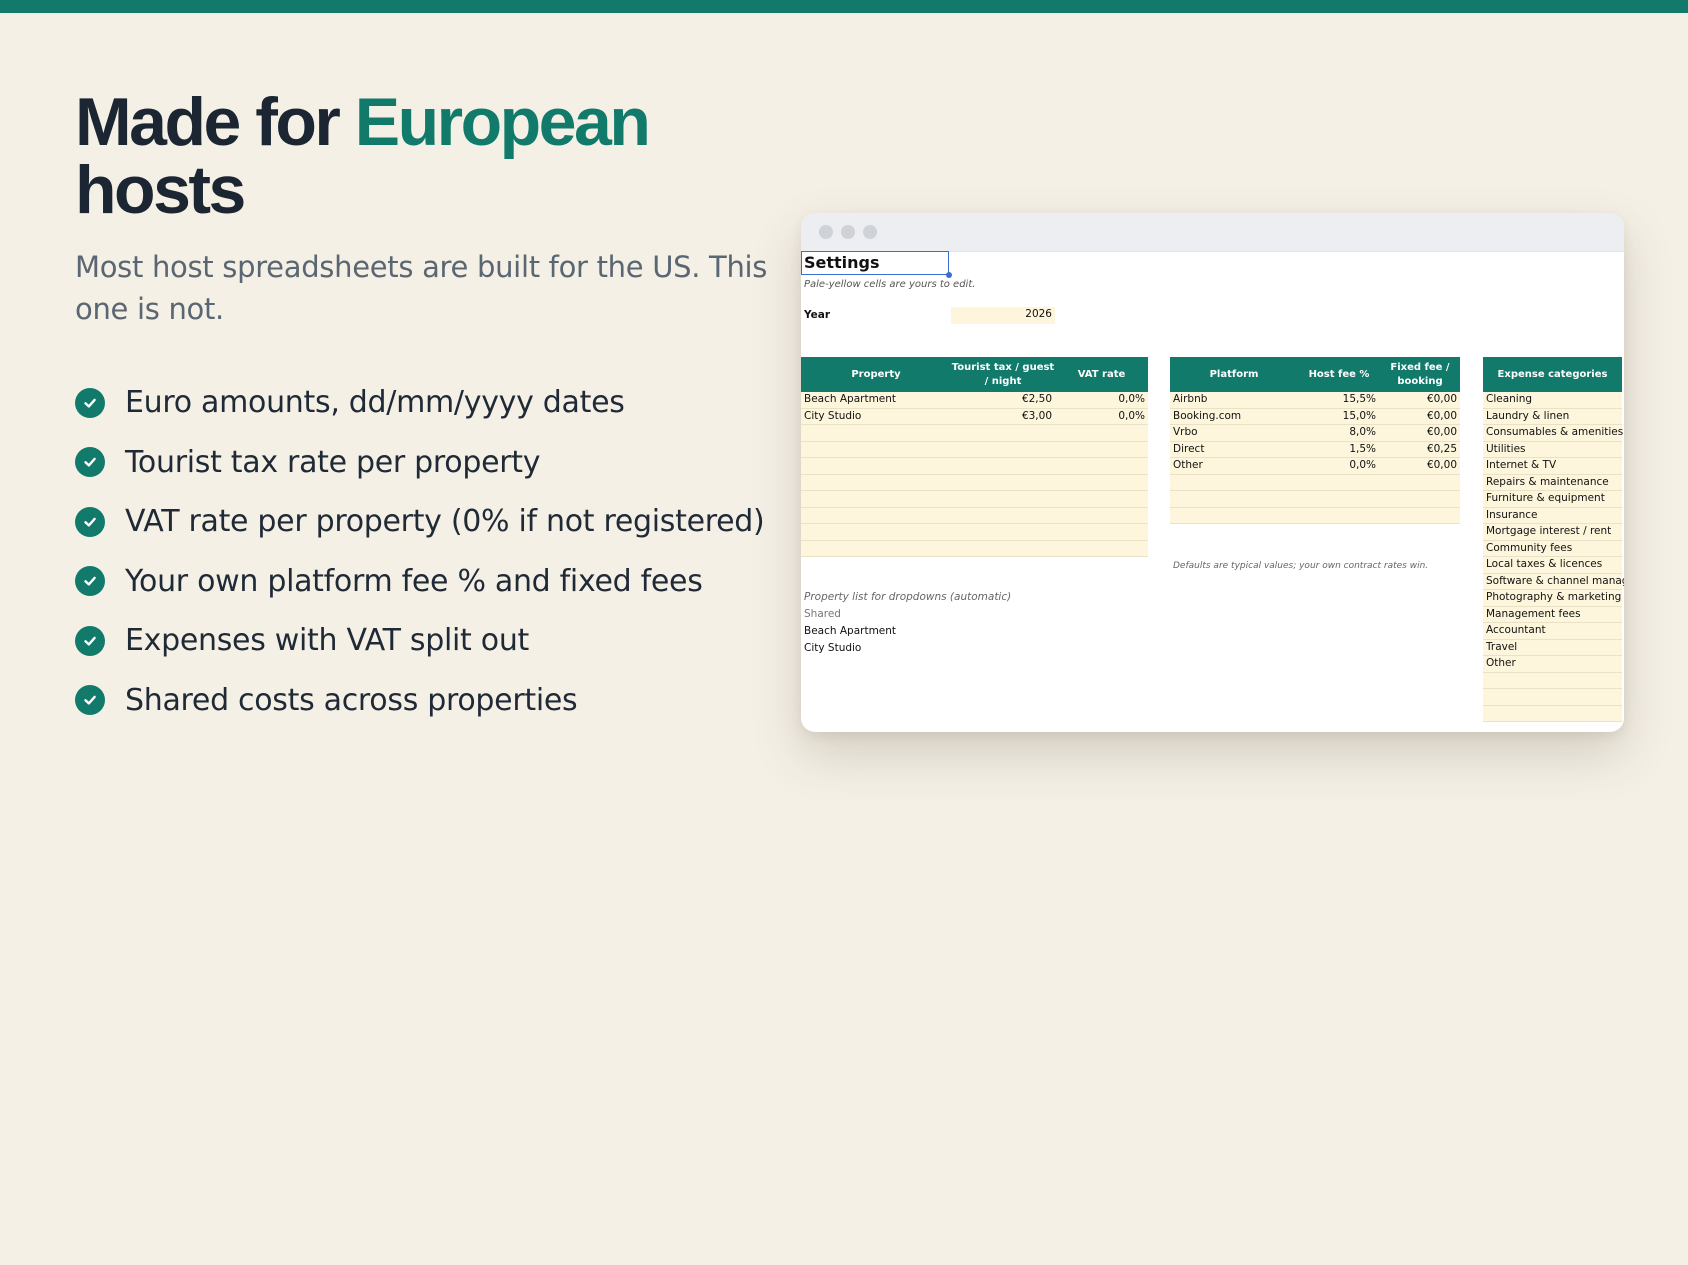 Image resolution: width=1688 pixels, height=1265 pixels. I want to click on title-accent: European, so click(502, 122).